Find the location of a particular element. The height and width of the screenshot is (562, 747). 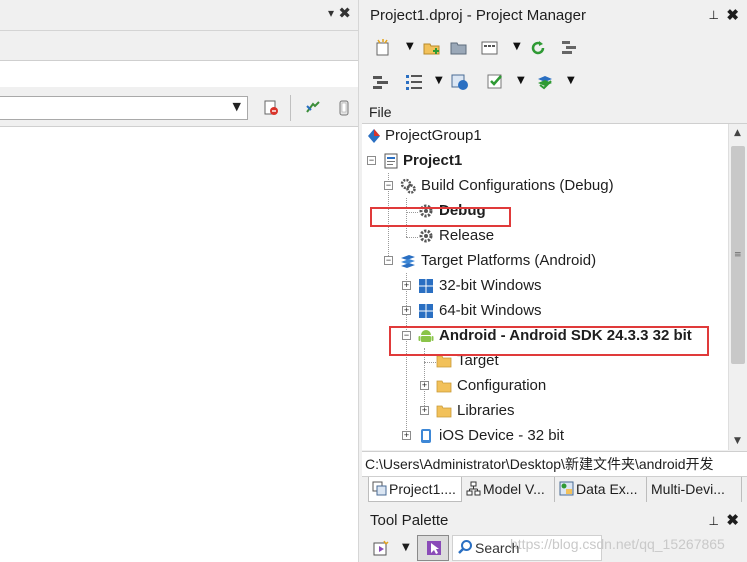

tree-item-release: Release is located at coordinates (545, 236).